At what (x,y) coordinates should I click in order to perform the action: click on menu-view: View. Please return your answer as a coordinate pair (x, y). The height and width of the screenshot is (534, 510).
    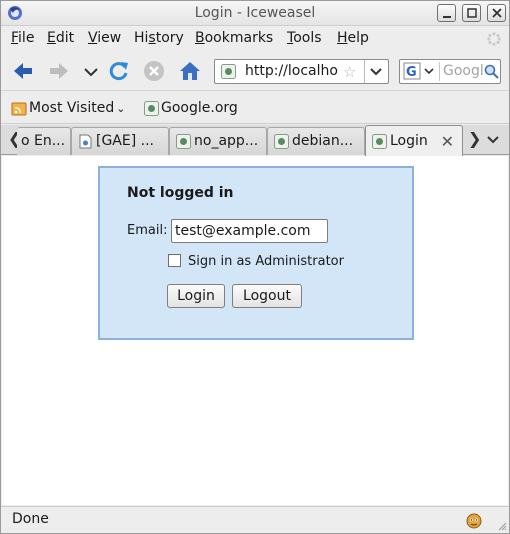
    Looking at the image, I should click on (104, 38).